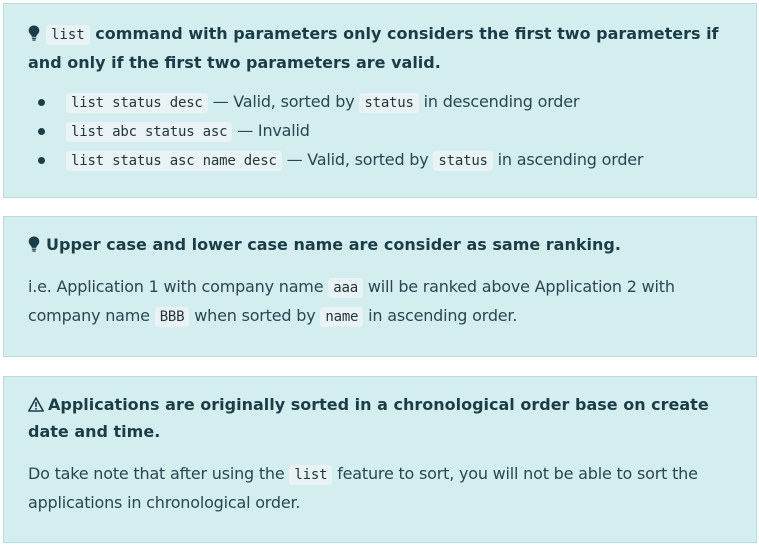 Image resolution: width=759 pixels, height=547 pixels. I want to click on list-item: list abc status asc — Invalid, so click(385, 131).